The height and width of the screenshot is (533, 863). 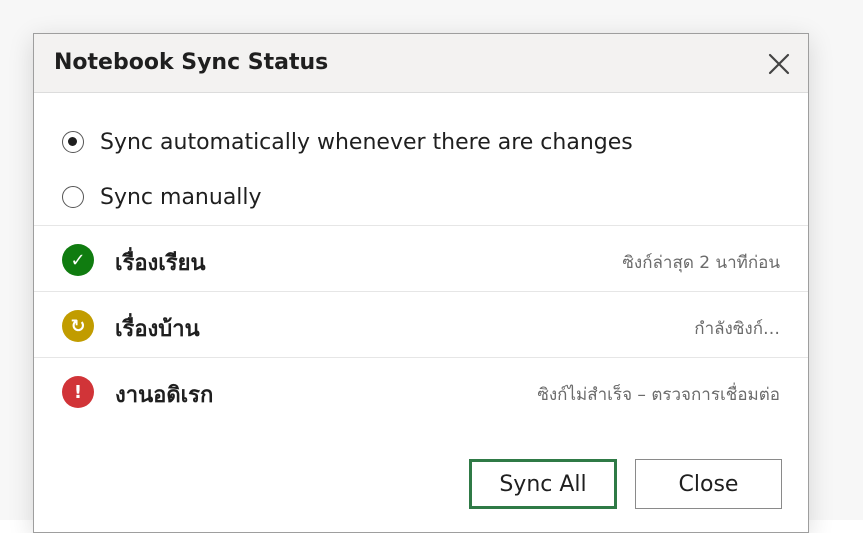 What do you see at coordinates (421, 63) in the screenshot?
I see `dialog-titlebar: Notebook Sync Status` at bounding box center [421, 63].